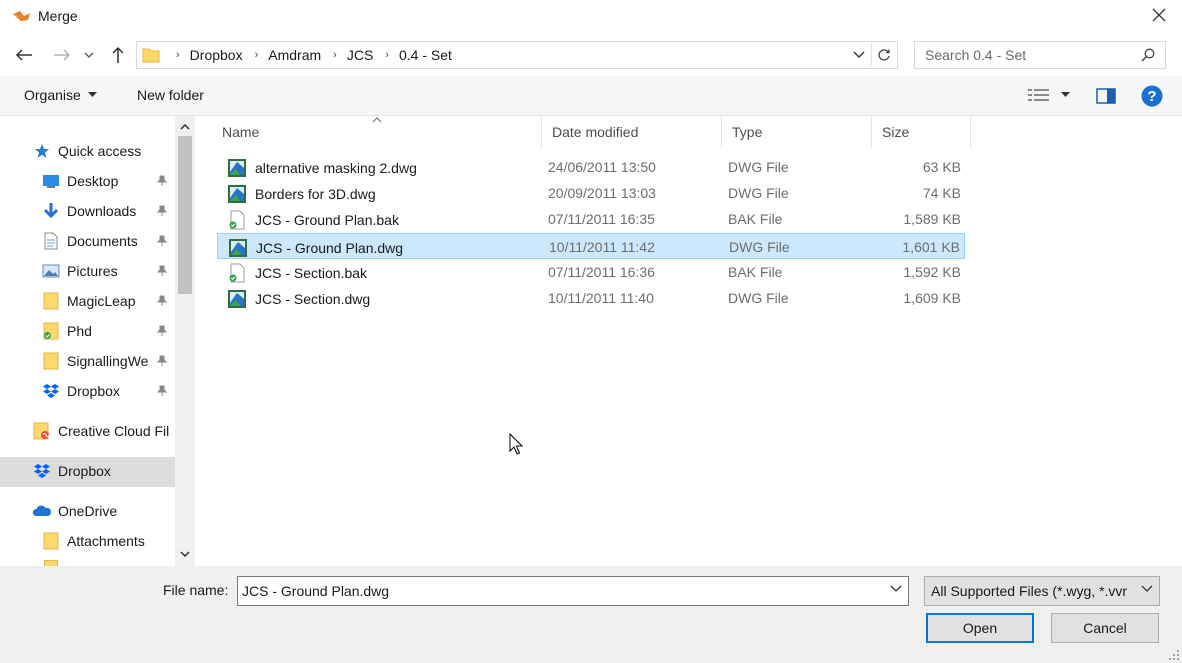 Image resolution: width=1182 pixels, height=663 pixels. What do you see at coordinates (1029, 591) in the screenshot?
I see `file-type-filter-value: All Supported Files (*.wyg, *.vvr` at bounding box center [1029, 591].